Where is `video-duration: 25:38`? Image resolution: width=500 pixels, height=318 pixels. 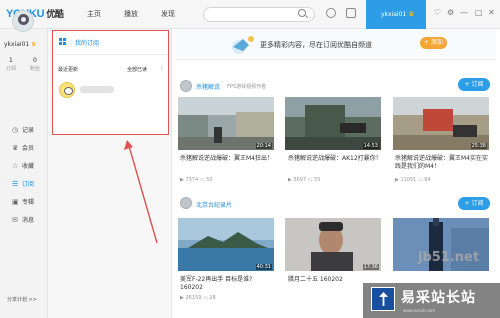 video-duration: 25:38 is located at coordinates (478, 146).